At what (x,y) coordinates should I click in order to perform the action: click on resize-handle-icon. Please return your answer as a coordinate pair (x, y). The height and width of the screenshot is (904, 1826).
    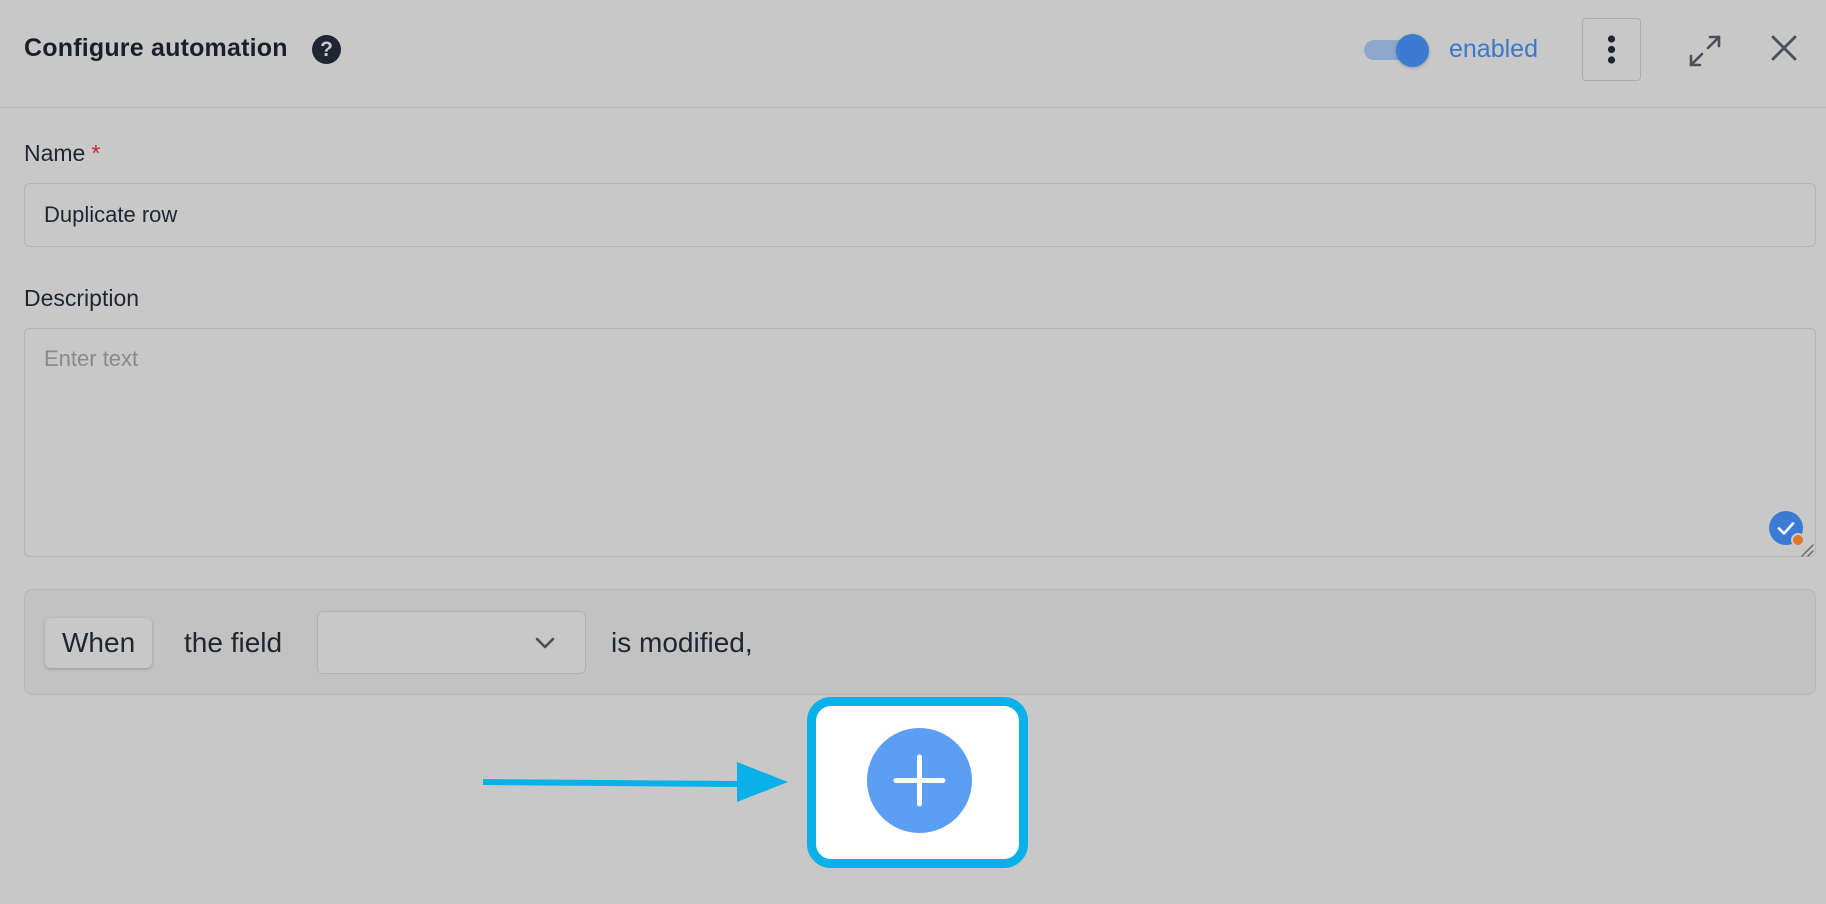
    Looking at the image, I should click on (1807, 550).